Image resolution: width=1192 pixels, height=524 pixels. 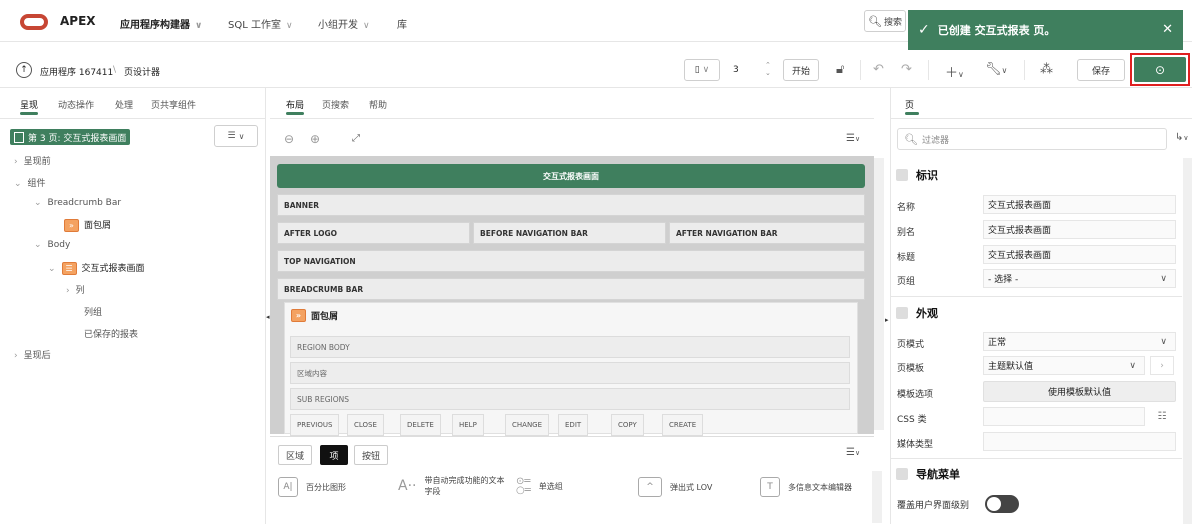 I want to click on shared-components-icon: ⁂, so click(x=1046, y=69).